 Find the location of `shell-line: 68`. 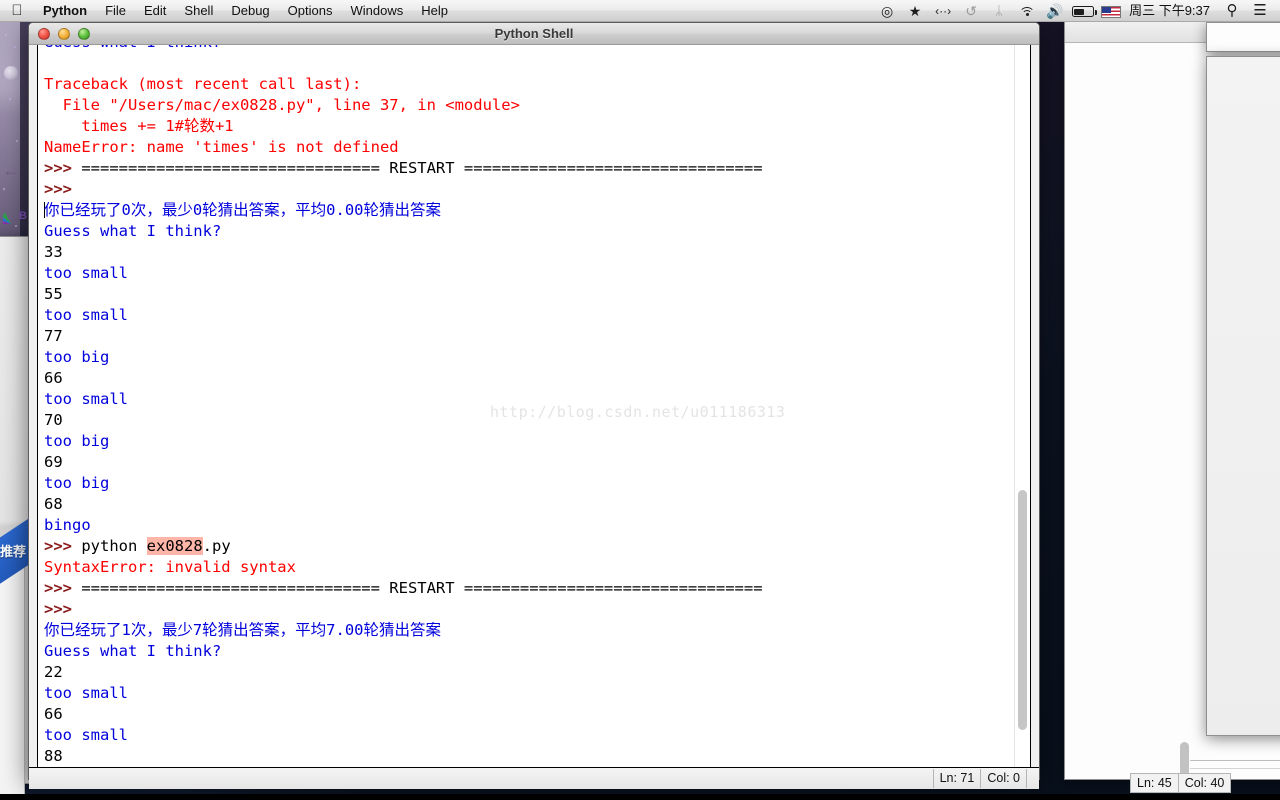

shell-line: 68 is located at coordinates (529, 504).